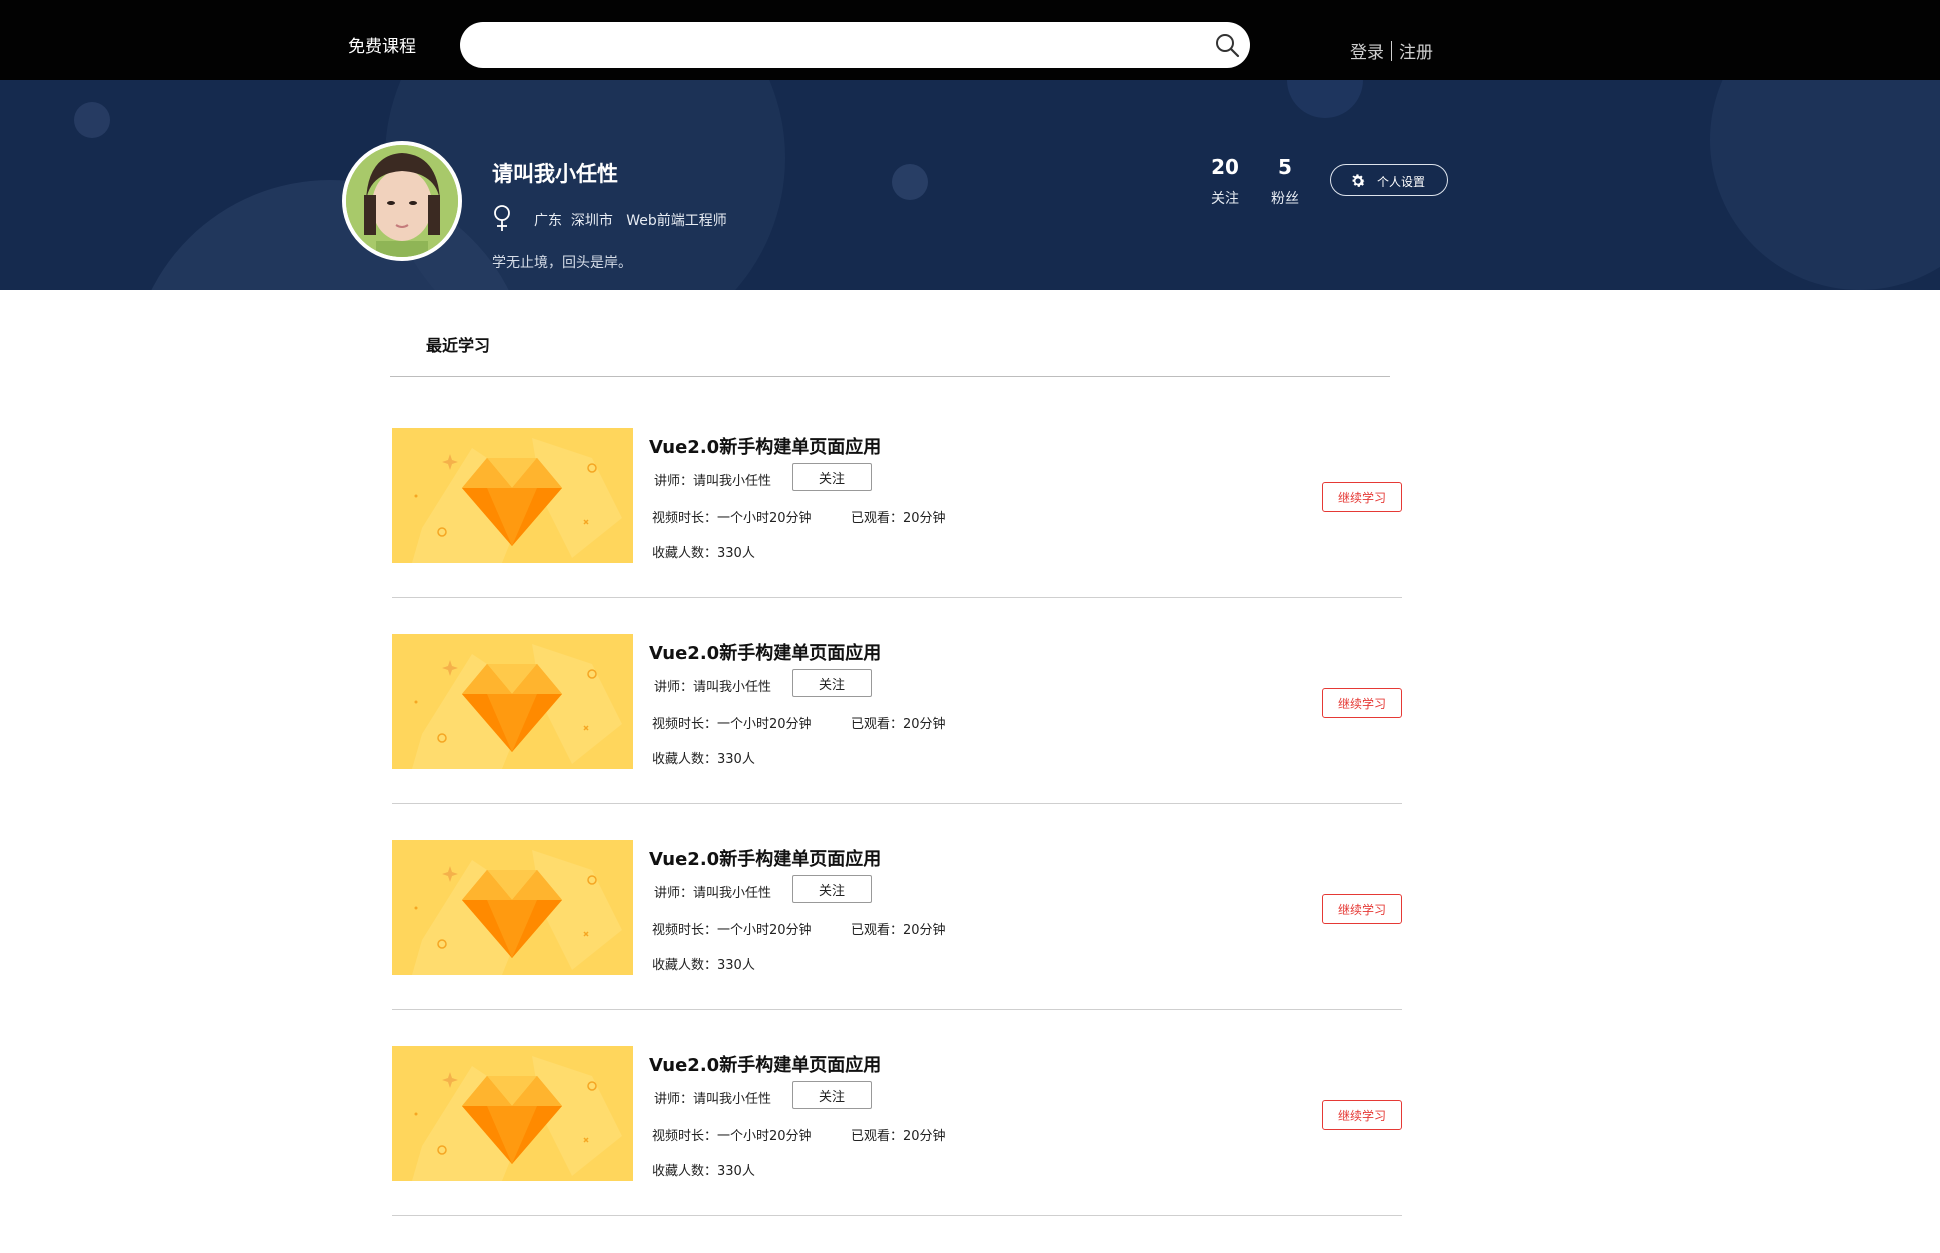 Image resolution: width=1940 pixels, height=1253 pixels. I want to click on female-icon, so click(502, 218).